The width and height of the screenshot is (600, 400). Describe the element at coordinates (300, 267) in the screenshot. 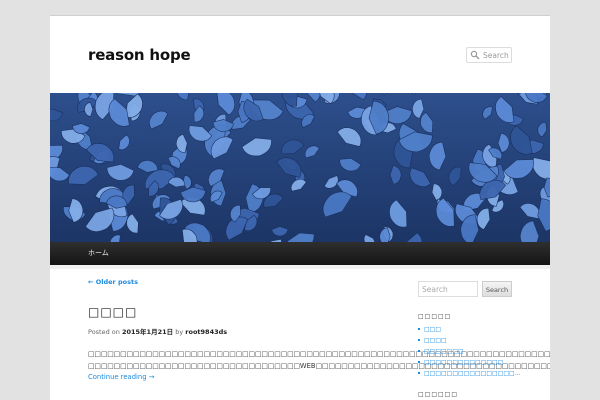

I see `nav-divider` at that location.